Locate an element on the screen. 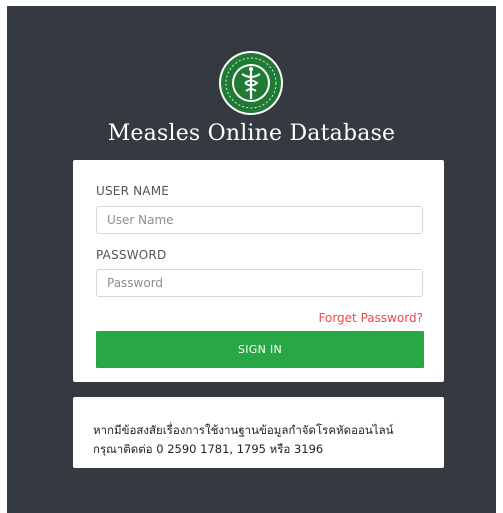 The height and width of the screenshot is (513, 503). username-input is located at coordinates (259, 220).